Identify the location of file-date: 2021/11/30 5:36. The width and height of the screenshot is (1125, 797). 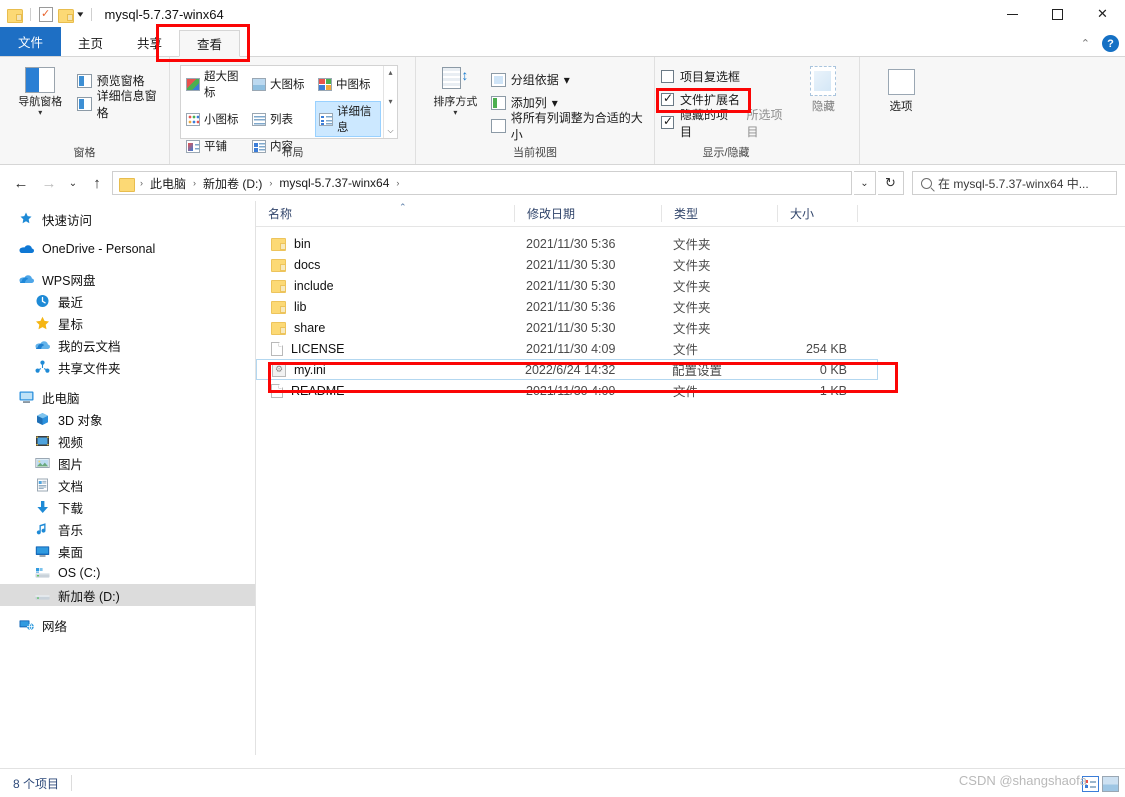
(571, 306).